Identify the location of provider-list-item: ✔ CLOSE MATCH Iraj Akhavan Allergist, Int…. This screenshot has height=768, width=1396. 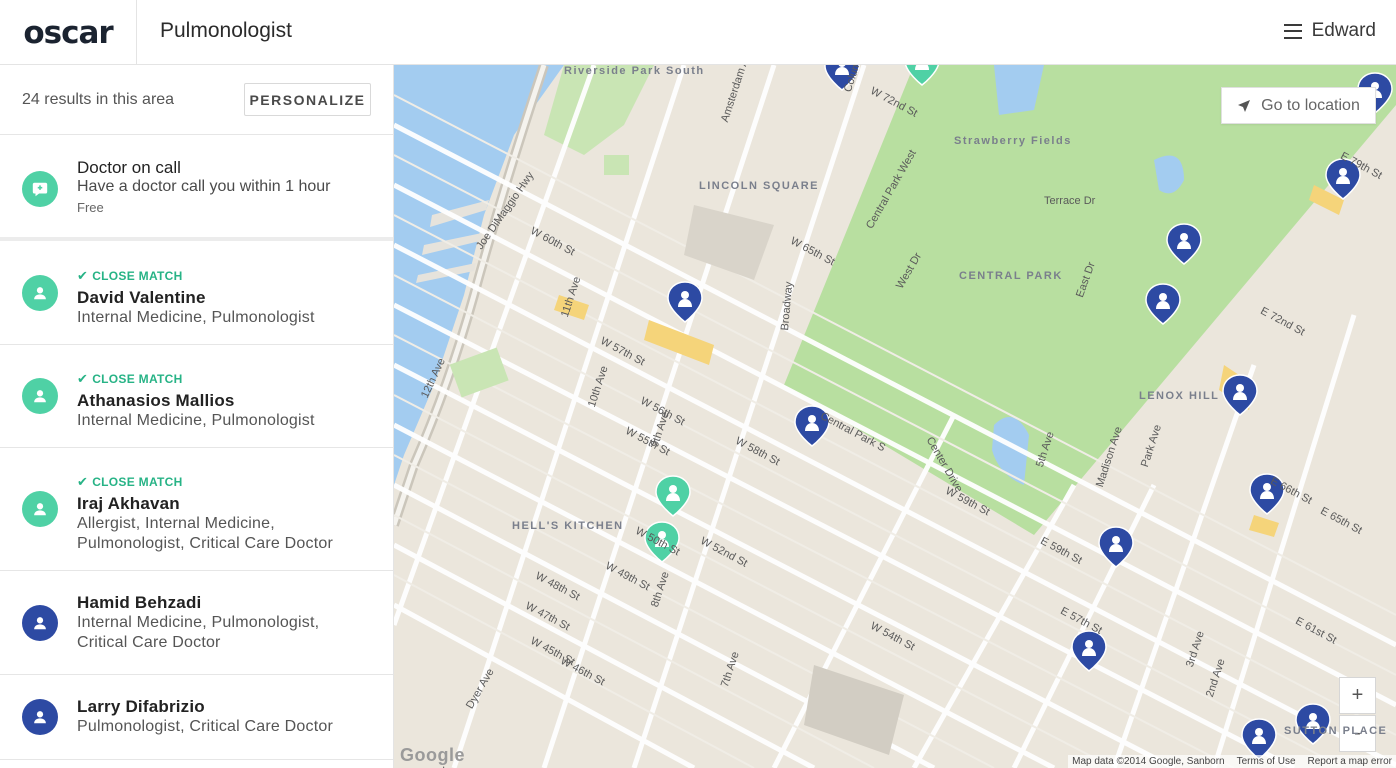
(196, 509).